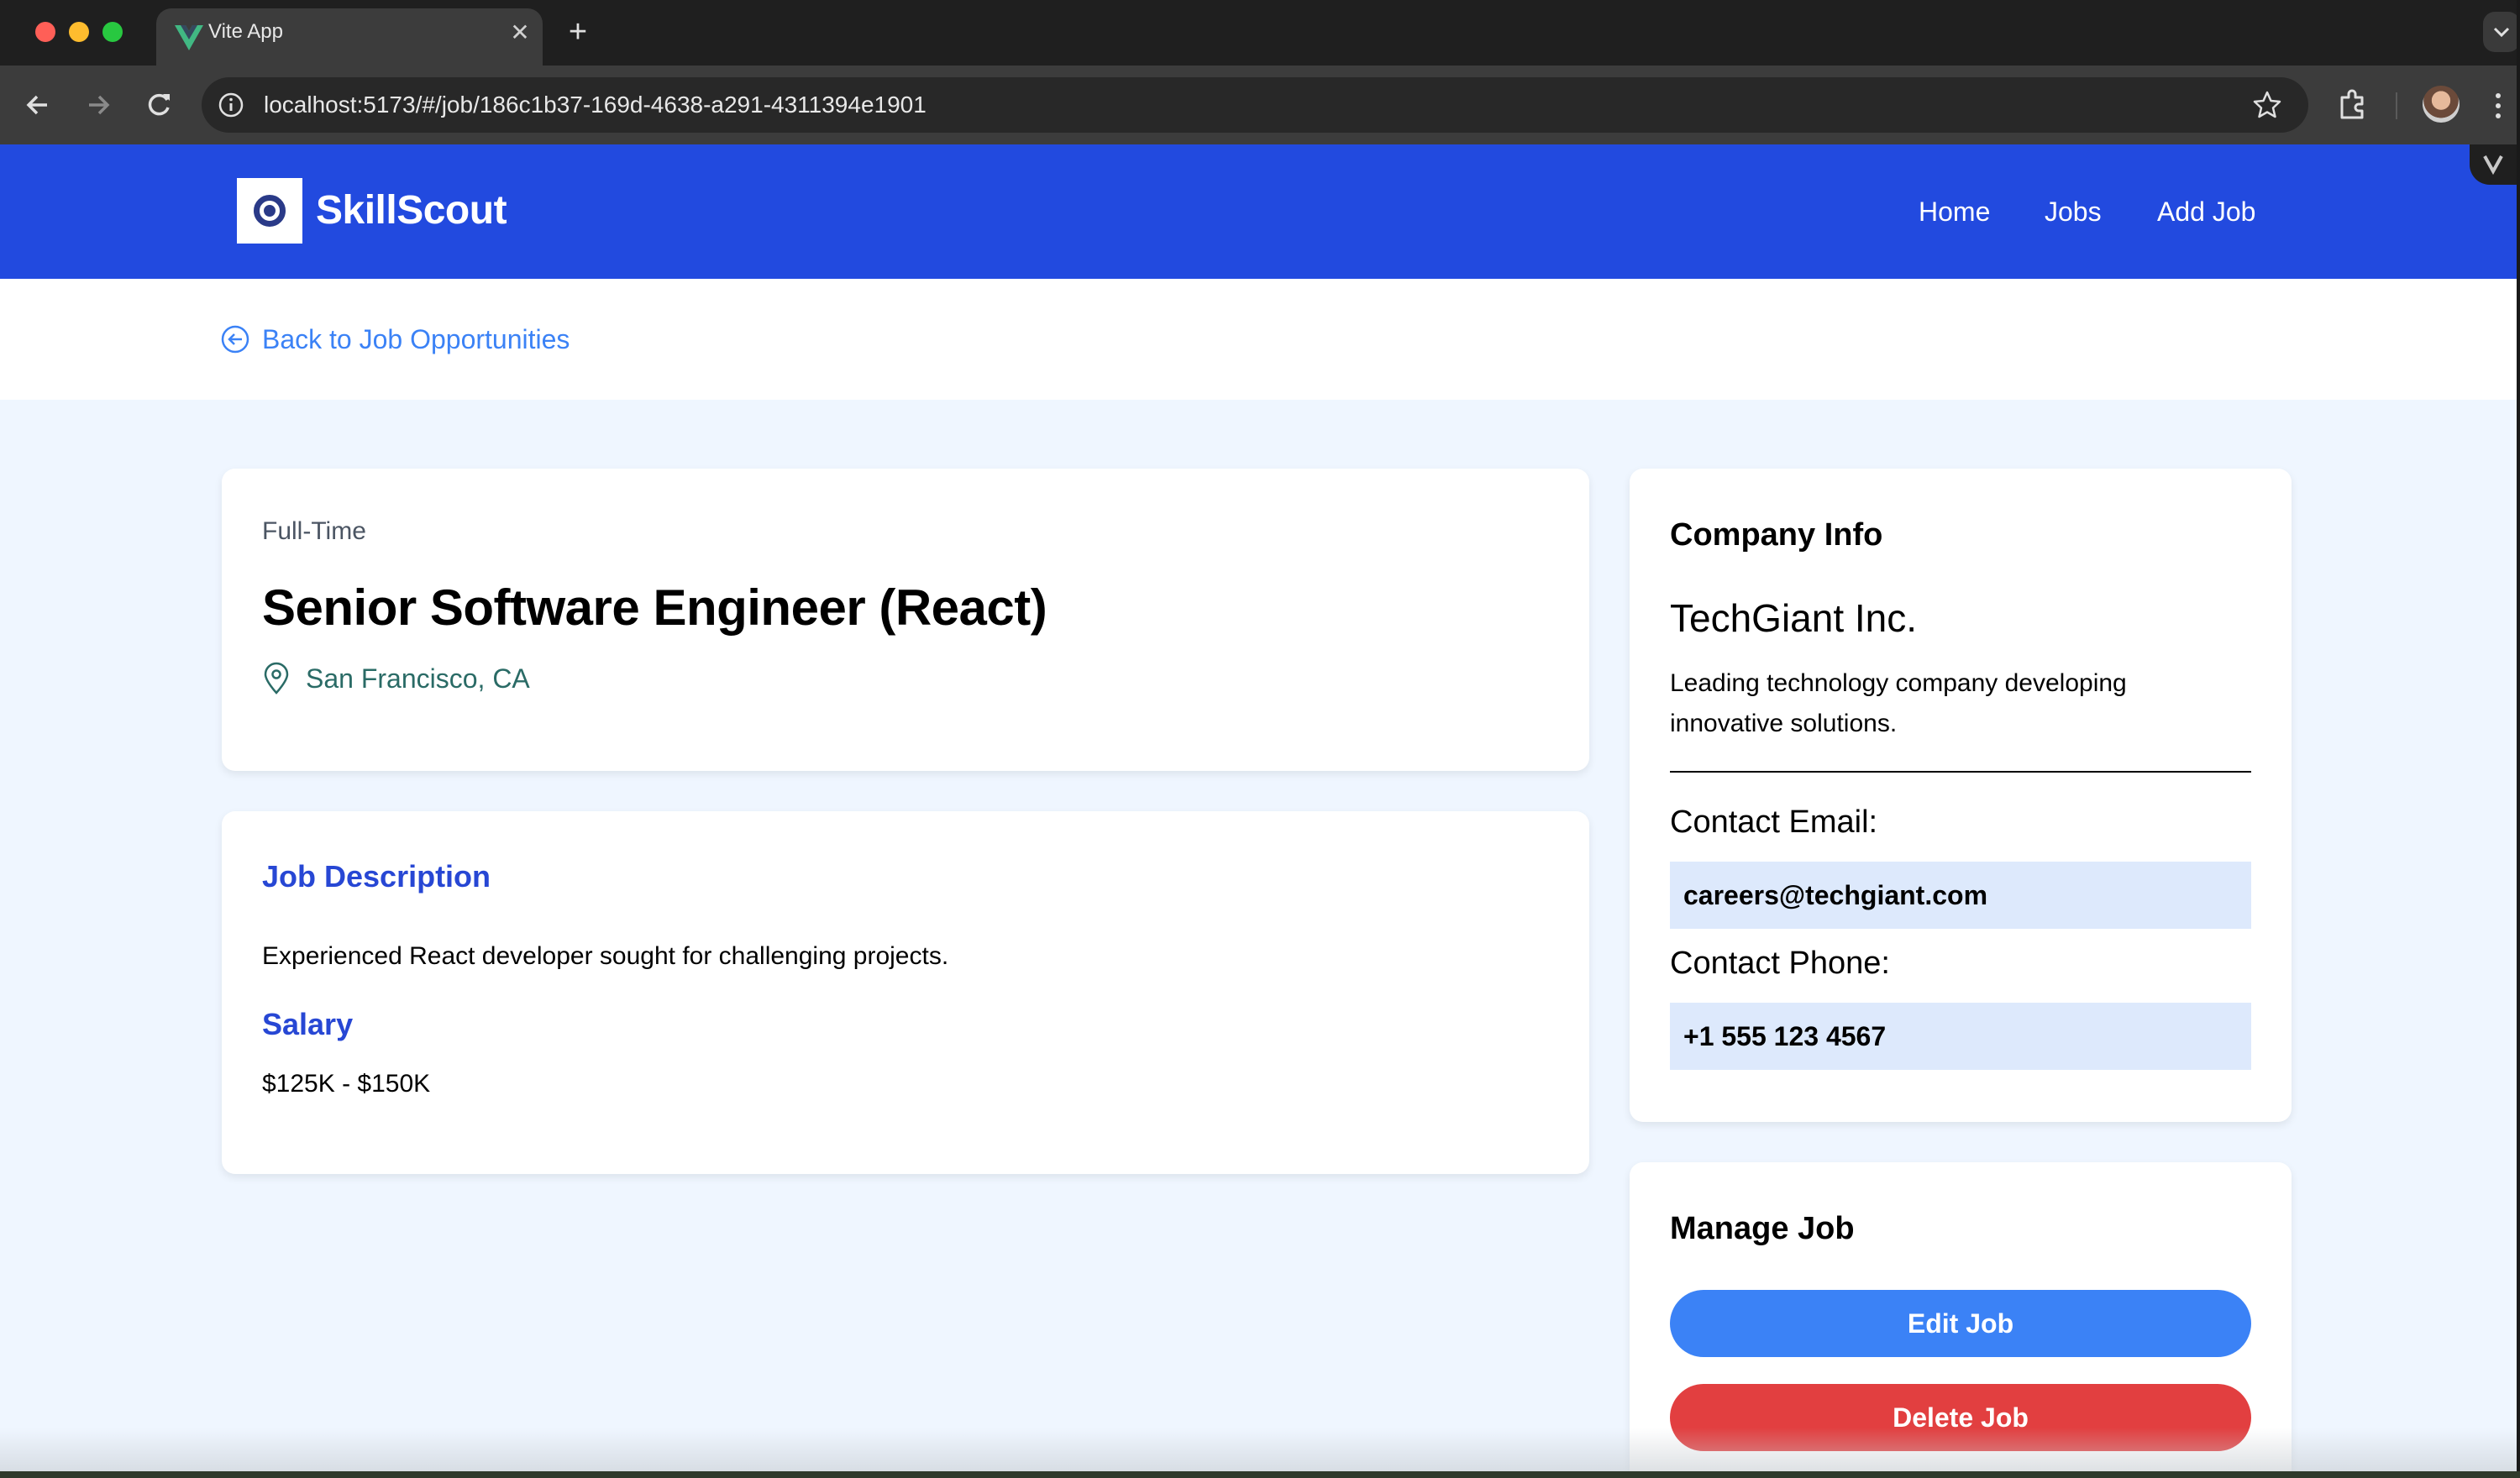 The height and width of the screenshot is (1478, 2520). Describe the element at coordinates (2354, 104) in the screenshot. I see `extensions-puzzle-icon` at that location.